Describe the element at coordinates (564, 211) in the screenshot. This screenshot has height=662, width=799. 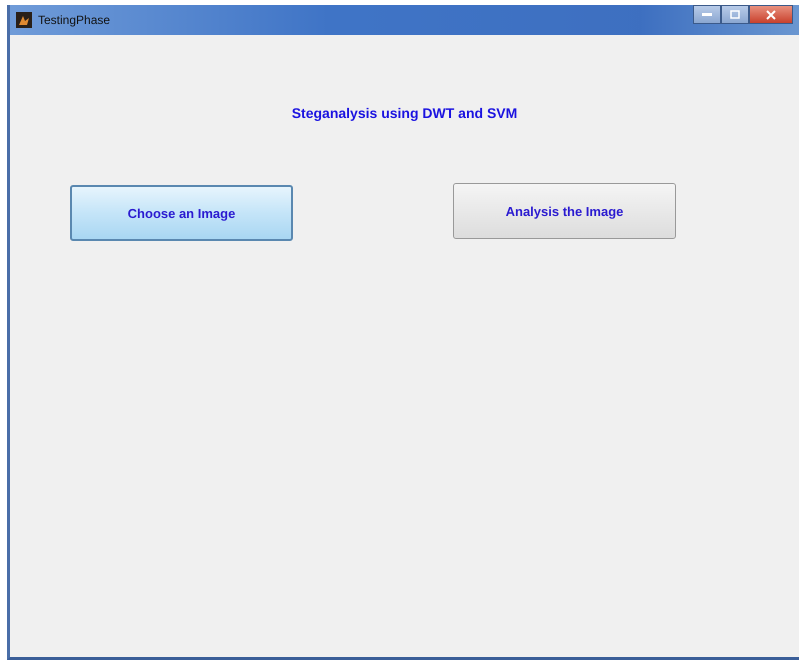
I see `action-button: Analysis the Image` at that location.